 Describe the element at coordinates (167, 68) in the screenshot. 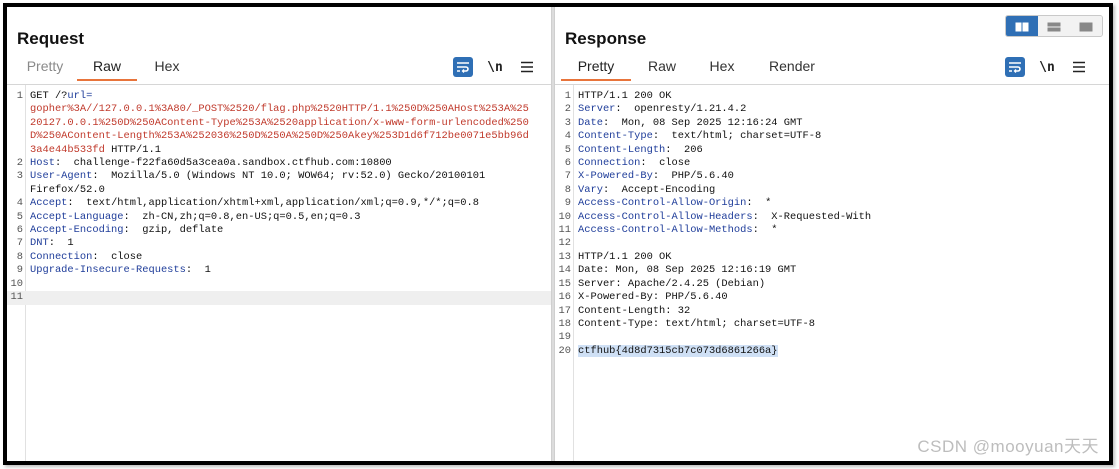

I see `request-tab-hex: Hex` at that location.